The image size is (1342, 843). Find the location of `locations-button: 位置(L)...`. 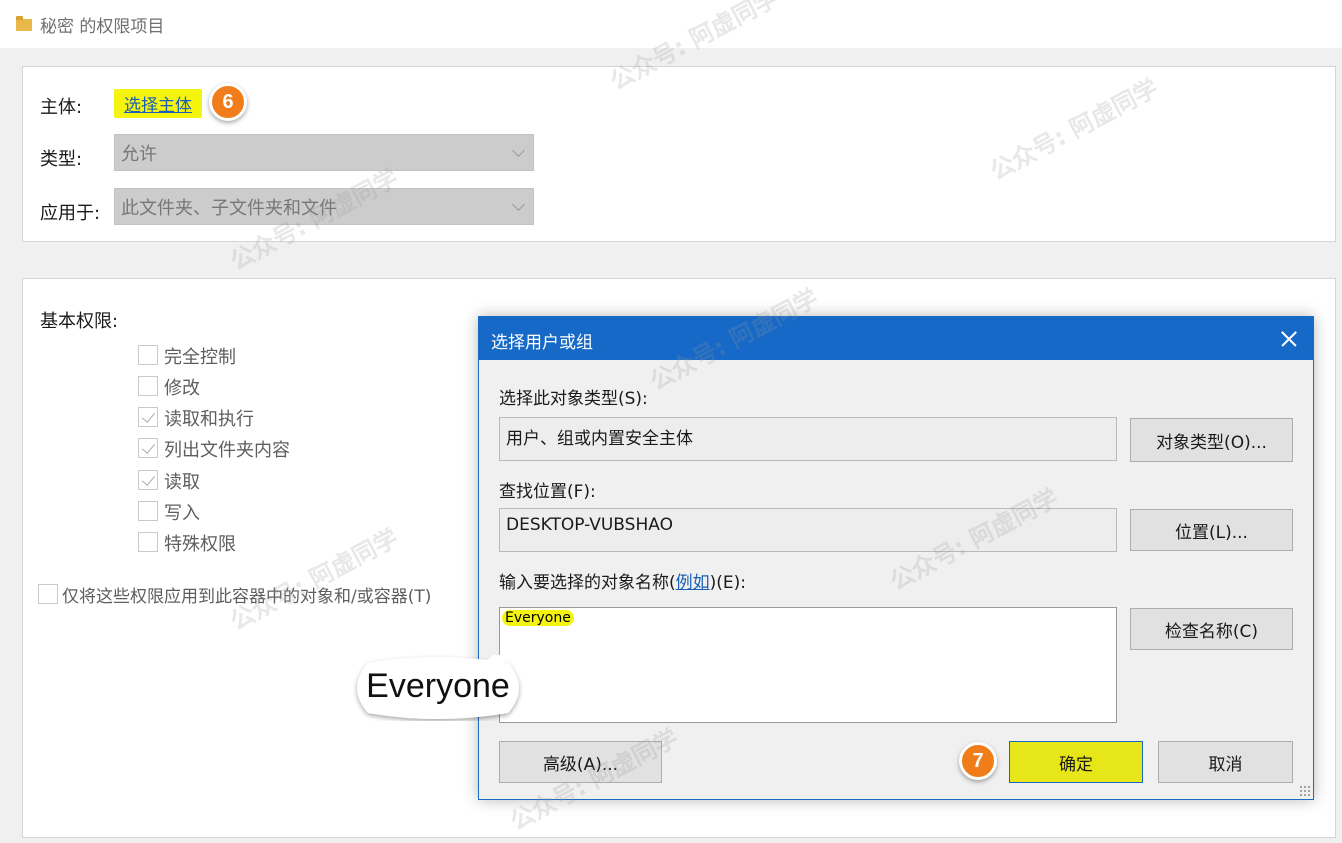

locations-button: 位置(L)... is located at coordinates (1211, 530).